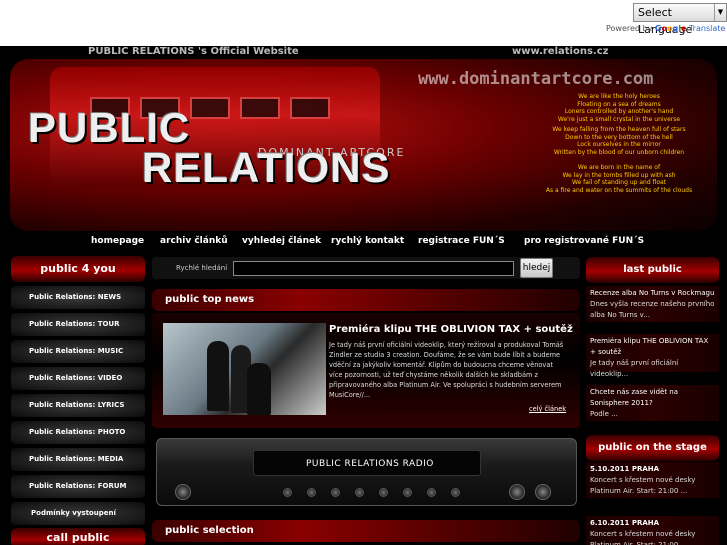  What do you see at coordinates (193, 51) in the screenshot?
I see `official-site-text: PUBLIC RELATIONS 's Official Website` at bounding box center [193, 51].